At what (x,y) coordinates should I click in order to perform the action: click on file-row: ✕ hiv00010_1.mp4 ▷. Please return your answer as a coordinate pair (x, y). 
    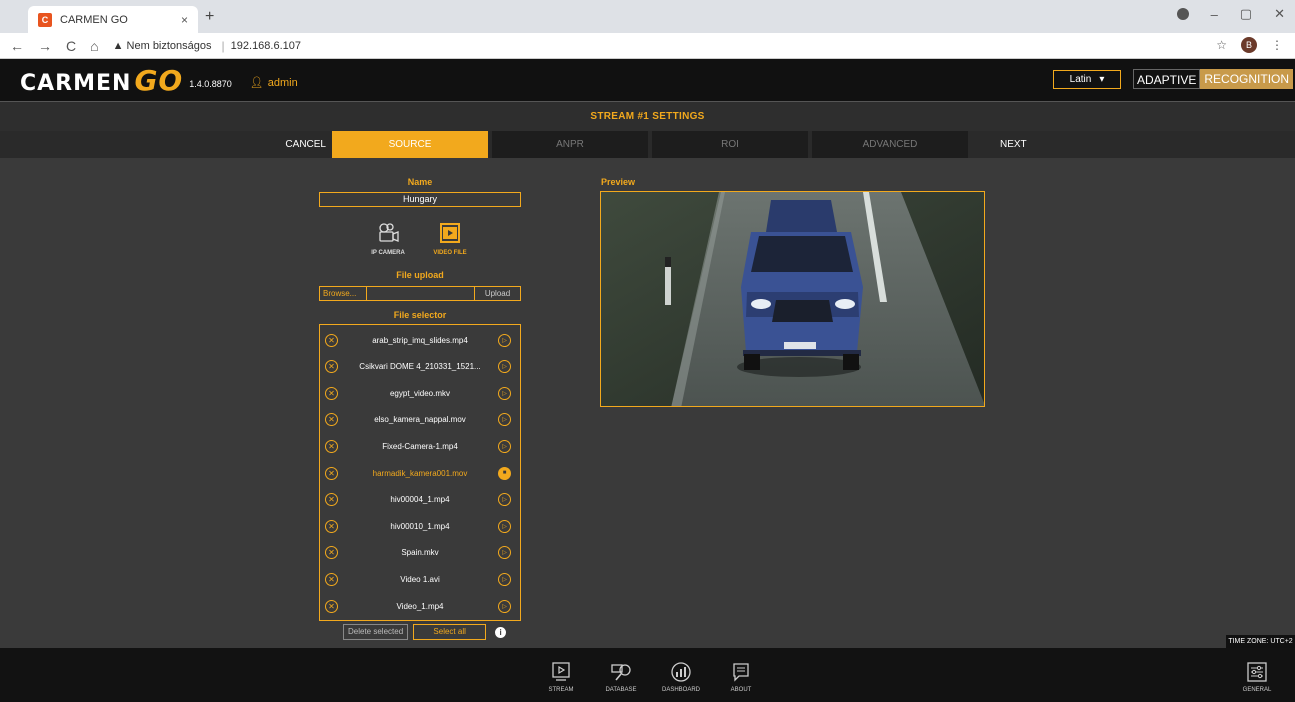
    Looking at the image, I should click on (420, 526).